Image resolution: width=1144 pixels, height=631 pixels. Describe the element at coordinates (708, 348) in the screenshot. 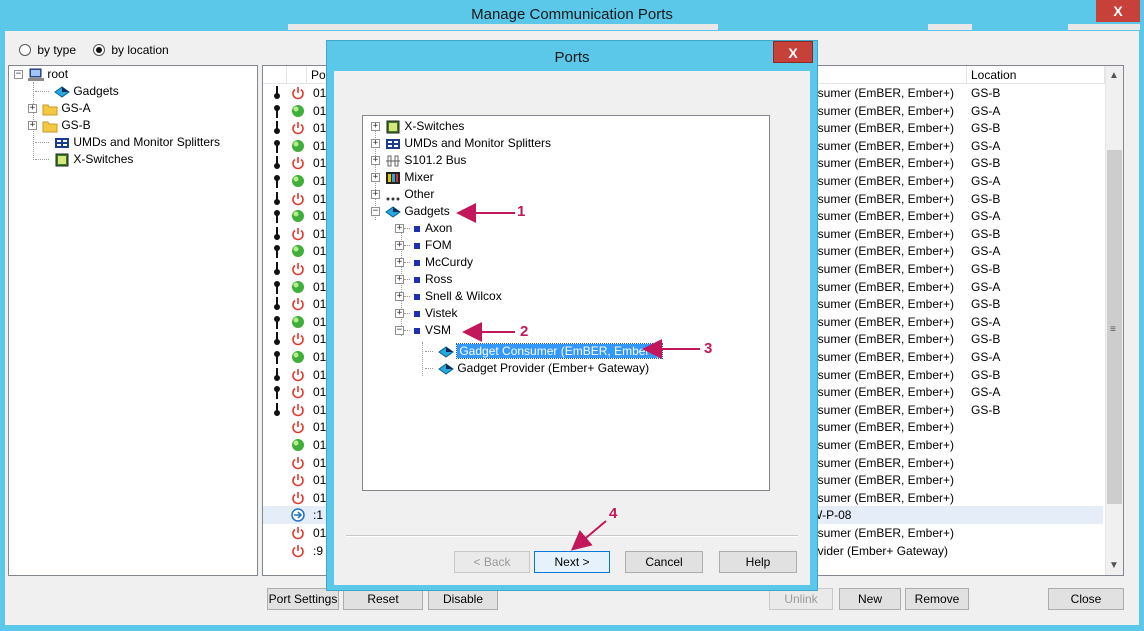

I see `annotation-3: 3` at that location.